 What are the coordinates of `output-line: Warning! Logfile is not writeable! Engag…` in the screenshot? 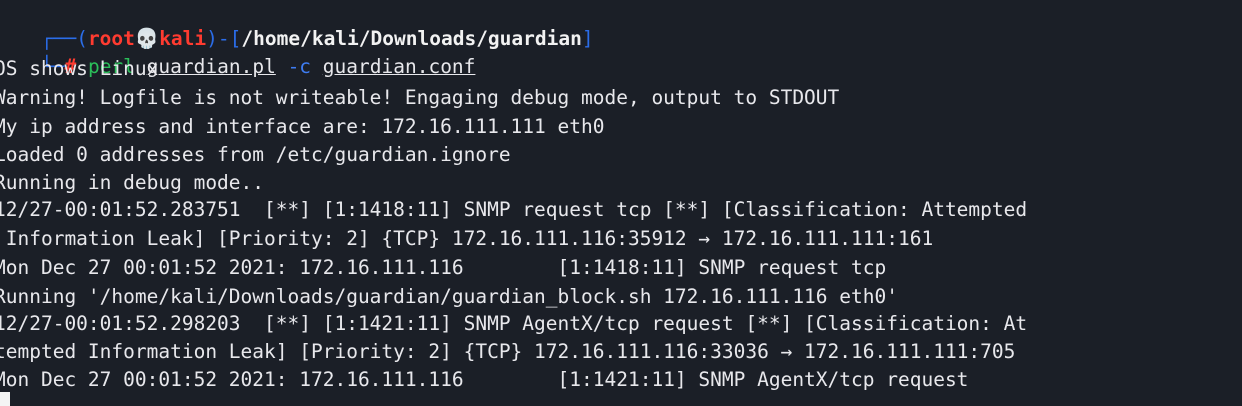 It's located at (420, 97).